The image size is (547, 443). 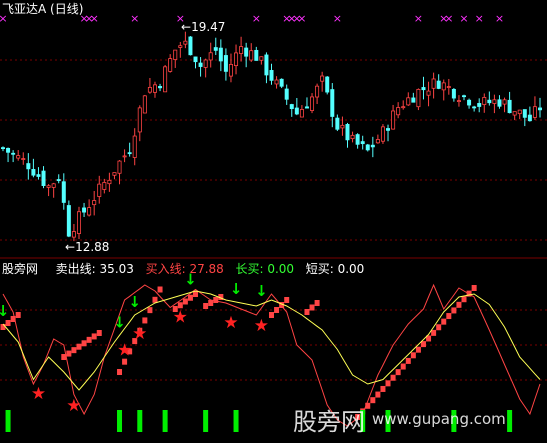 I want to click on sell-line-label: 卖出线:, so click(x=75, y=269).